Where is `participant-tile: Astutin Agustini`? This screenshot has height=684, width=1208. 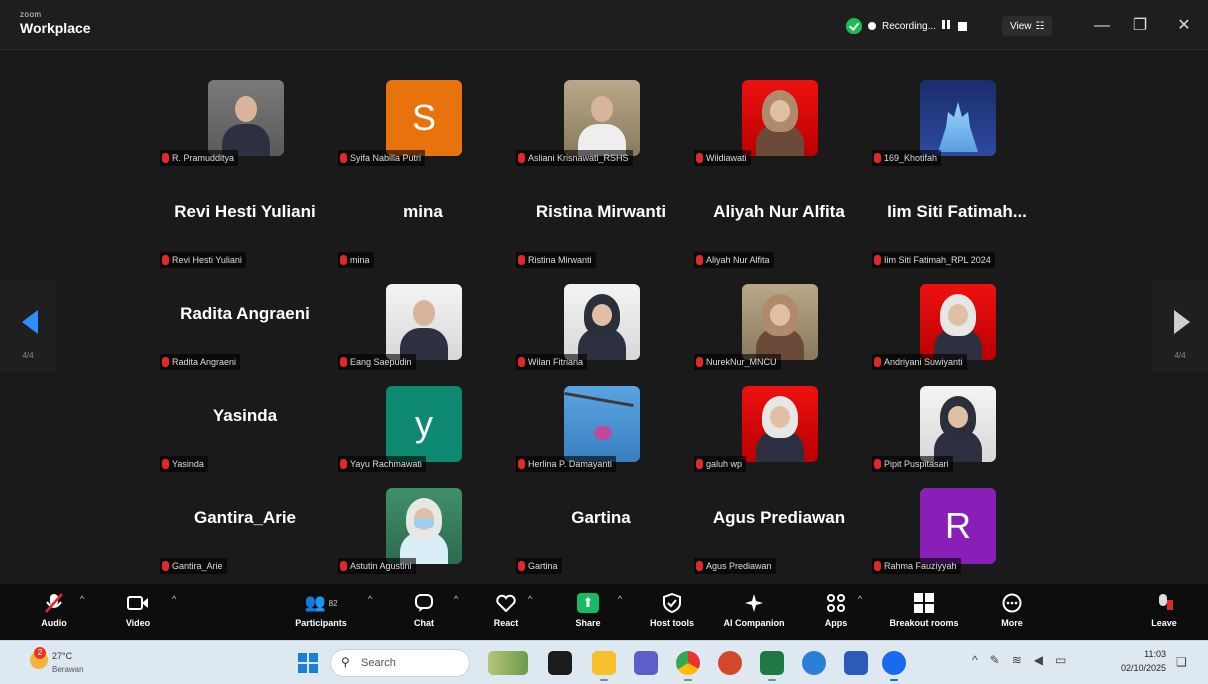
participant-tile: Astutin Agustini is located at coordinates (423, 529).